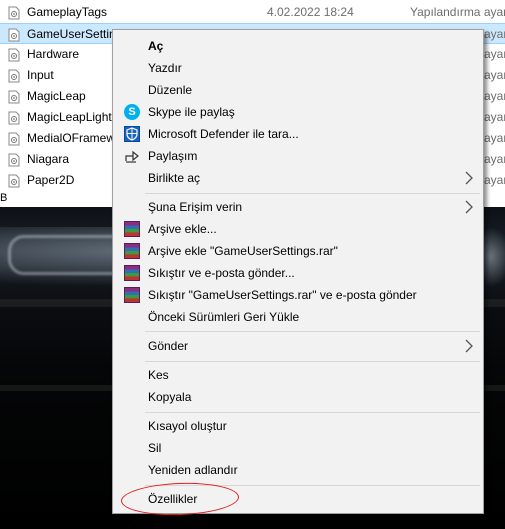  What do you see at coordinates (298, 346) in the screenshot?
I see `menu-item-send-to: Gönder` at bounding box center [298, 346].